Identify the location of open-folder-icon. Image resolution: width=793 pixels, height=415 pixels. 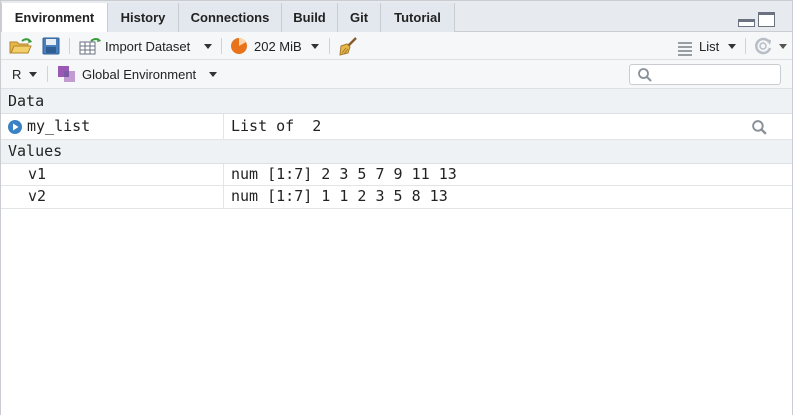
(21, 46).